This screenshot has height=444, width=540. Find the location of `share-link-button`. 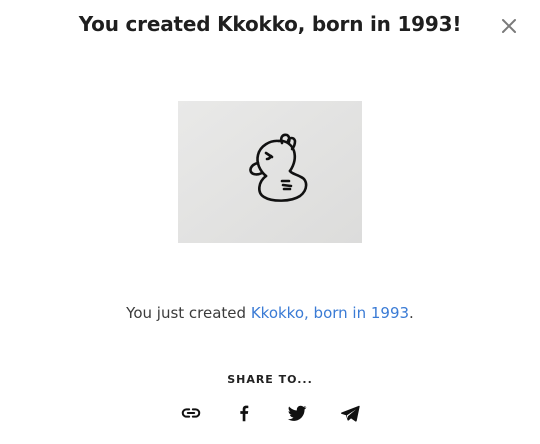

share-link-button is located at coordinates (191, 413).